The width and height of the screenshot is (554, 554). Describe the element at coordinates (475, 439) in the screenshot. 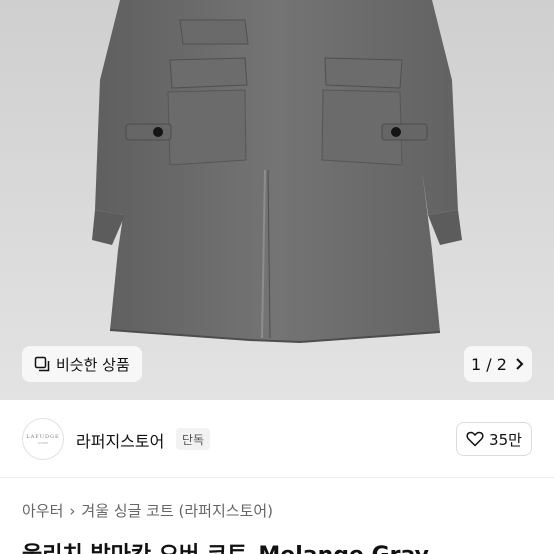

I see `heart-icon` at that location.